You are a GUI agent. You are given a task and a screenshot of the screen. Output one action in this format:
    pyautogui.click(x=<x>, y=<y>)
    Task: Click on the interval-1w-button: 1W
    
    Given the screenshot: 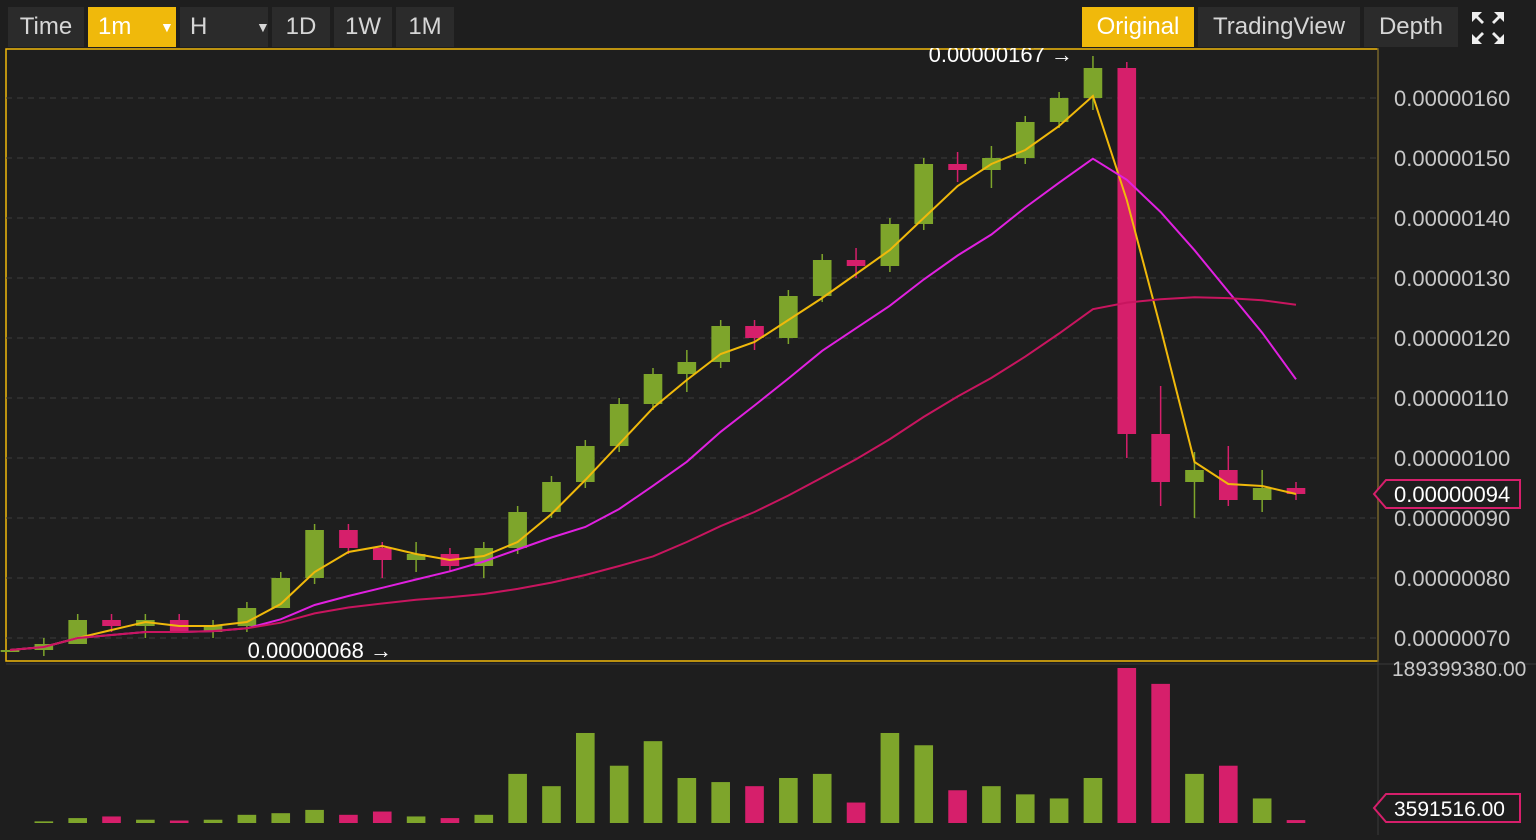 What is the action you would take?
    pyautogui.click(x=363, y=27)
    